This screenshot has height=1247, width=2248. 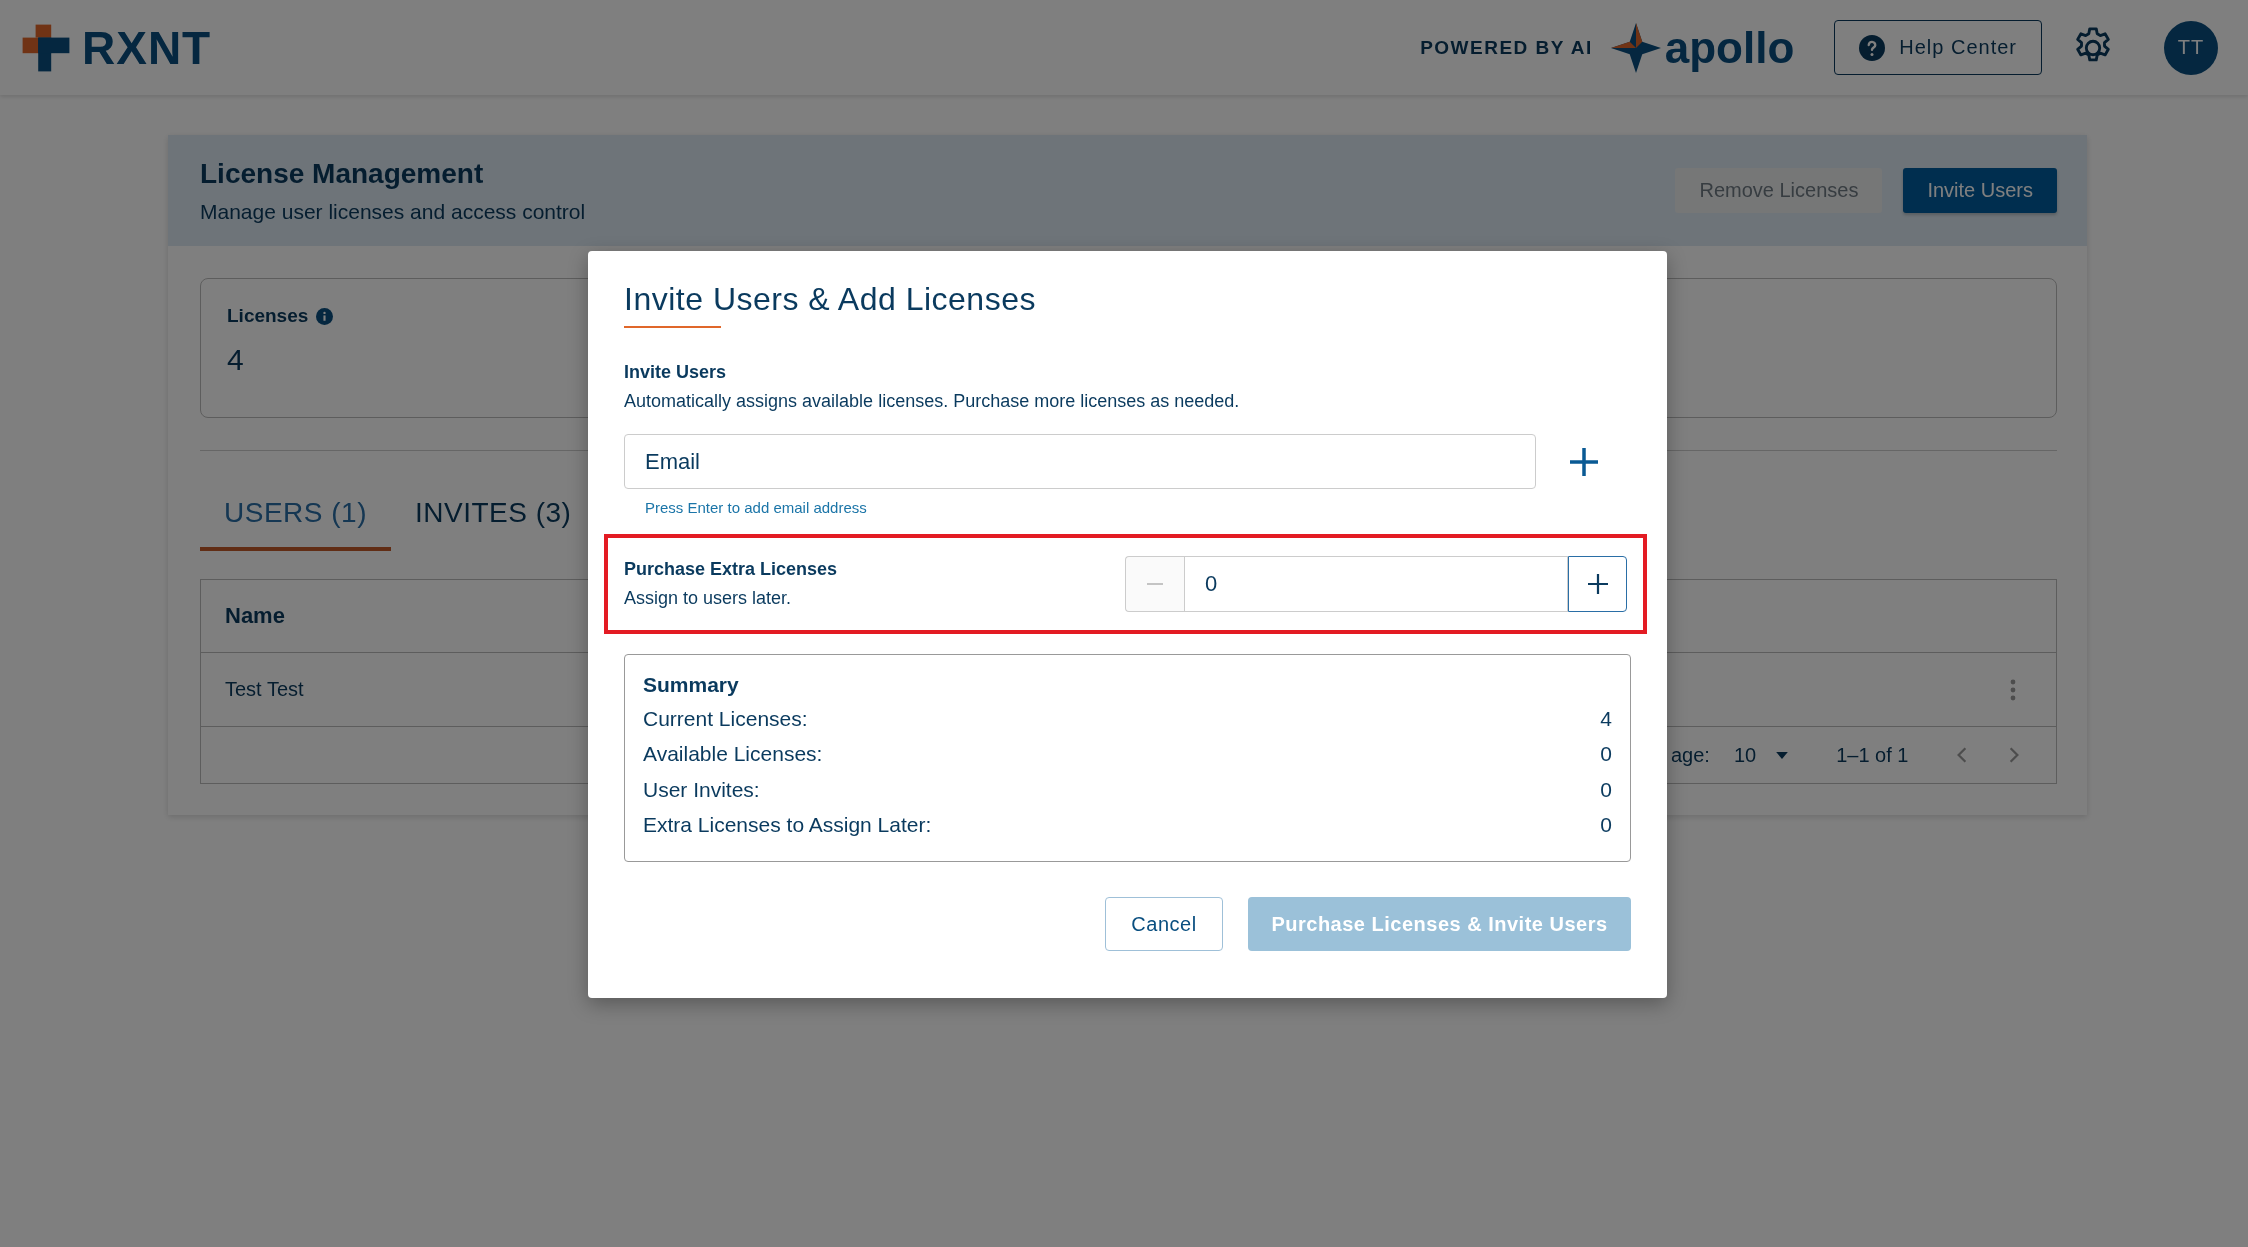 I want to click on cancel-button: Cancel, so click(x=1164, y=924).